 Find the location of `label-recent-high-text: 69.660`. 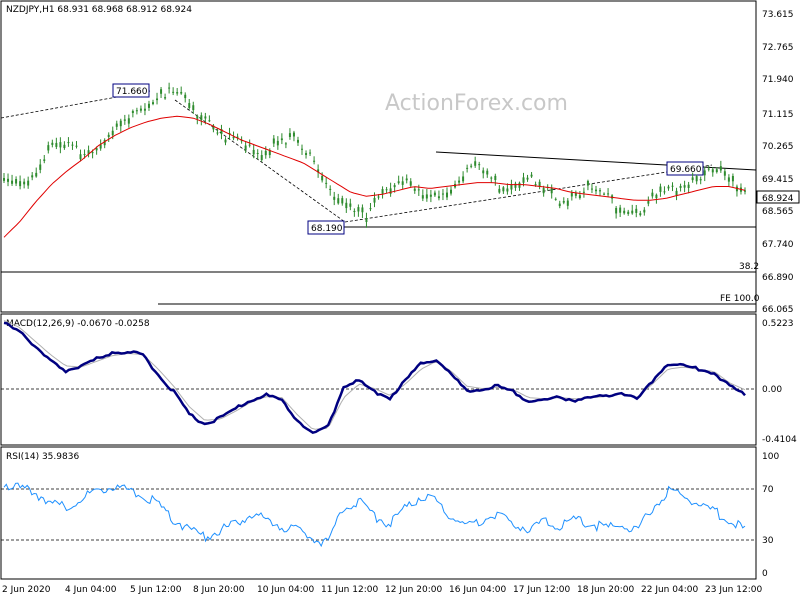

label-recent-high-text: 69.660 is located at coordinates (686, 170).